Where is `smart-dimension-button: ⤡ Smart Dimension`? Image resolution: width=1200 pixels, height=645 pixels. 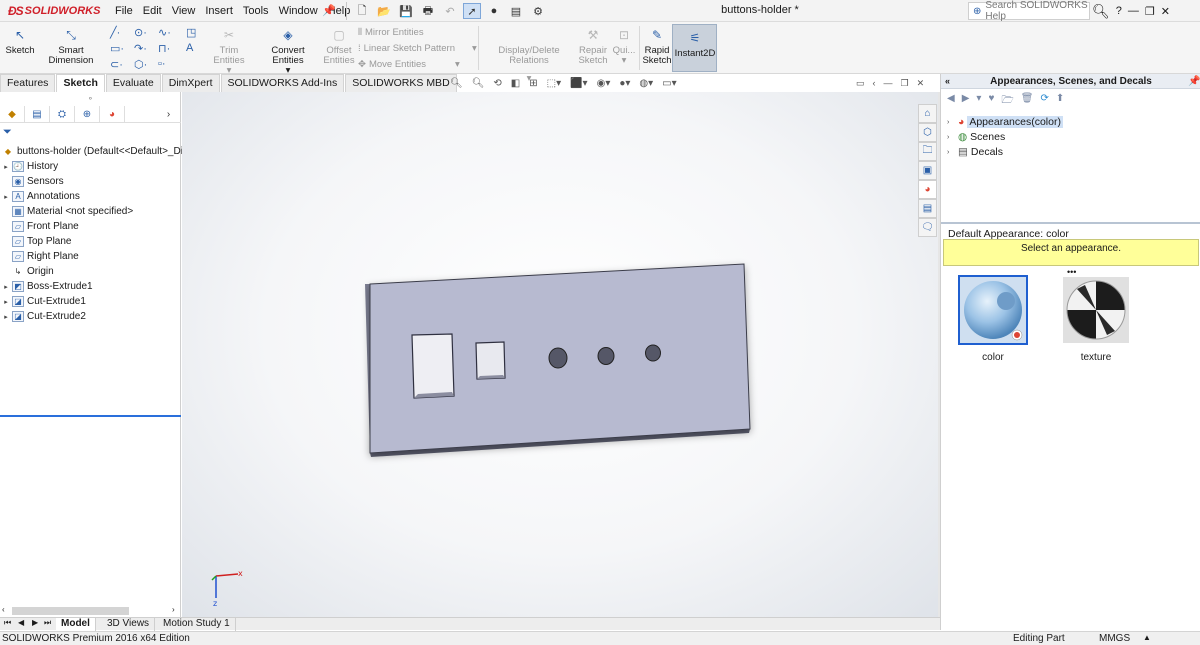
smart-dimension-button: ⤡ Smart Dimension is located at coordinates (71, 46).